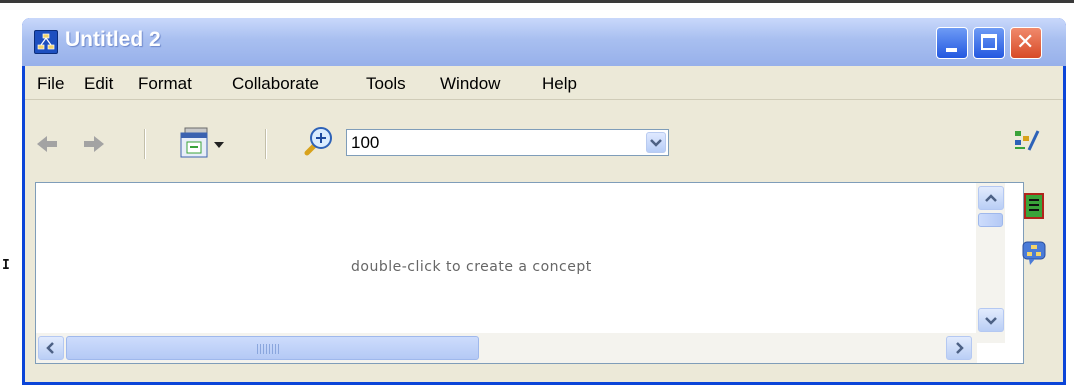  I want to click on scroll-left-button, so click(51, 348).